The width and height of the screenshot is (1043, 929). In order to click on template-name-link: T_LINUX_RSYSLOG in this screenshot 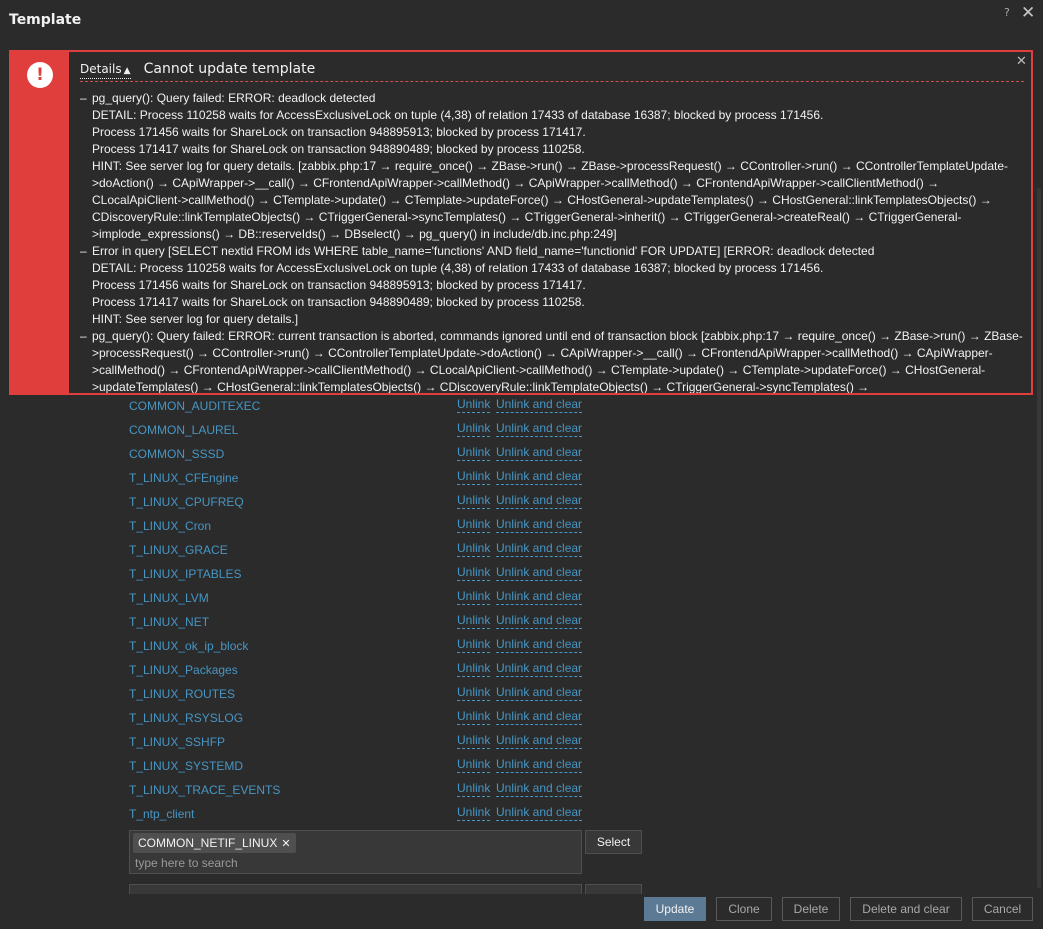, I will do `click(186, 718)`.